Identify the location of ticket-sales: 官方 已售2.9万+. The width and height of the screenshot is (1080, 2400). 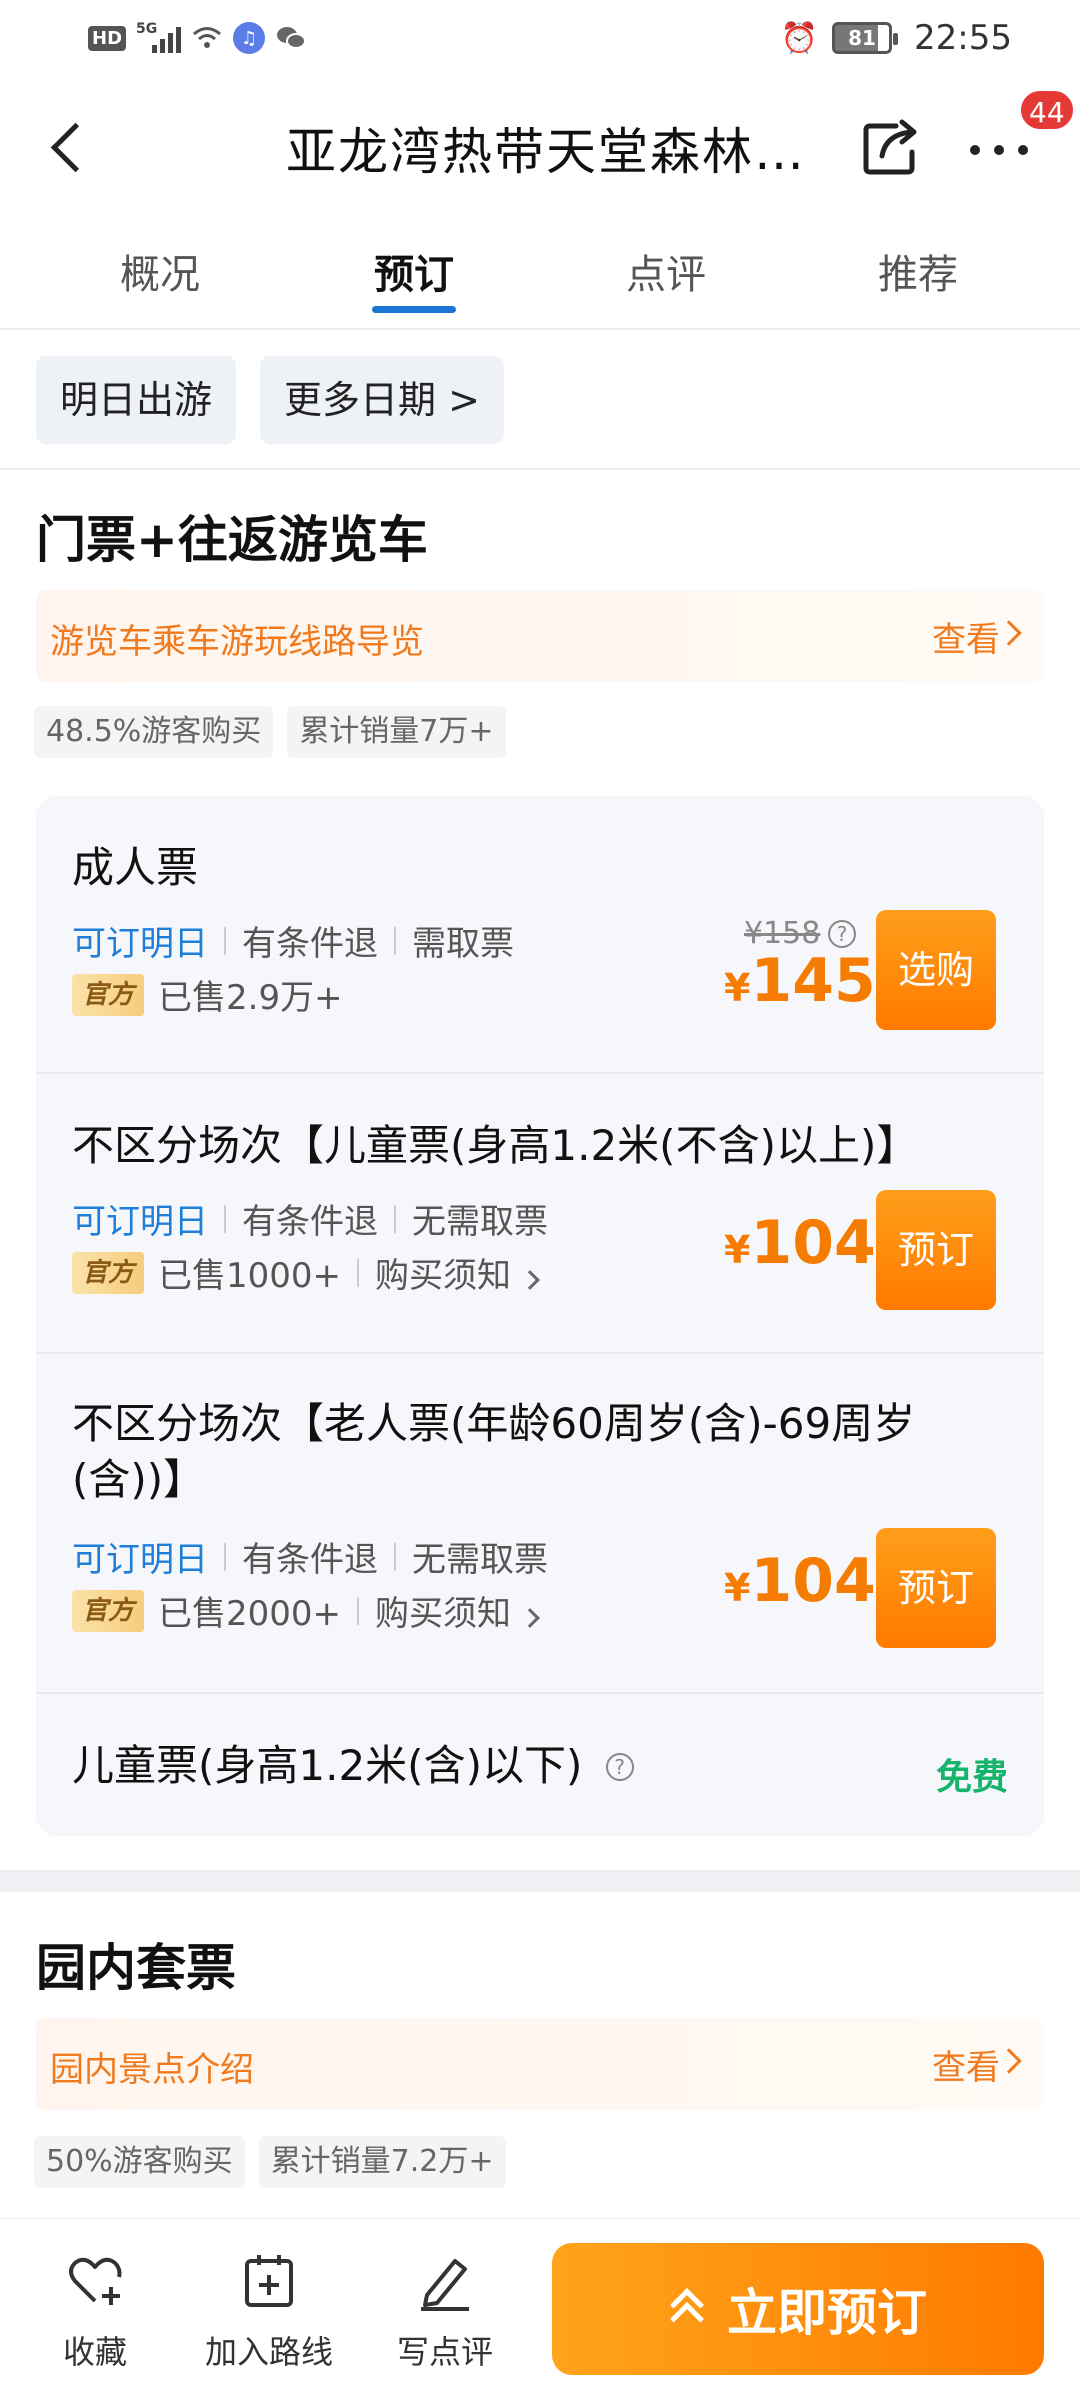
(207, 994).